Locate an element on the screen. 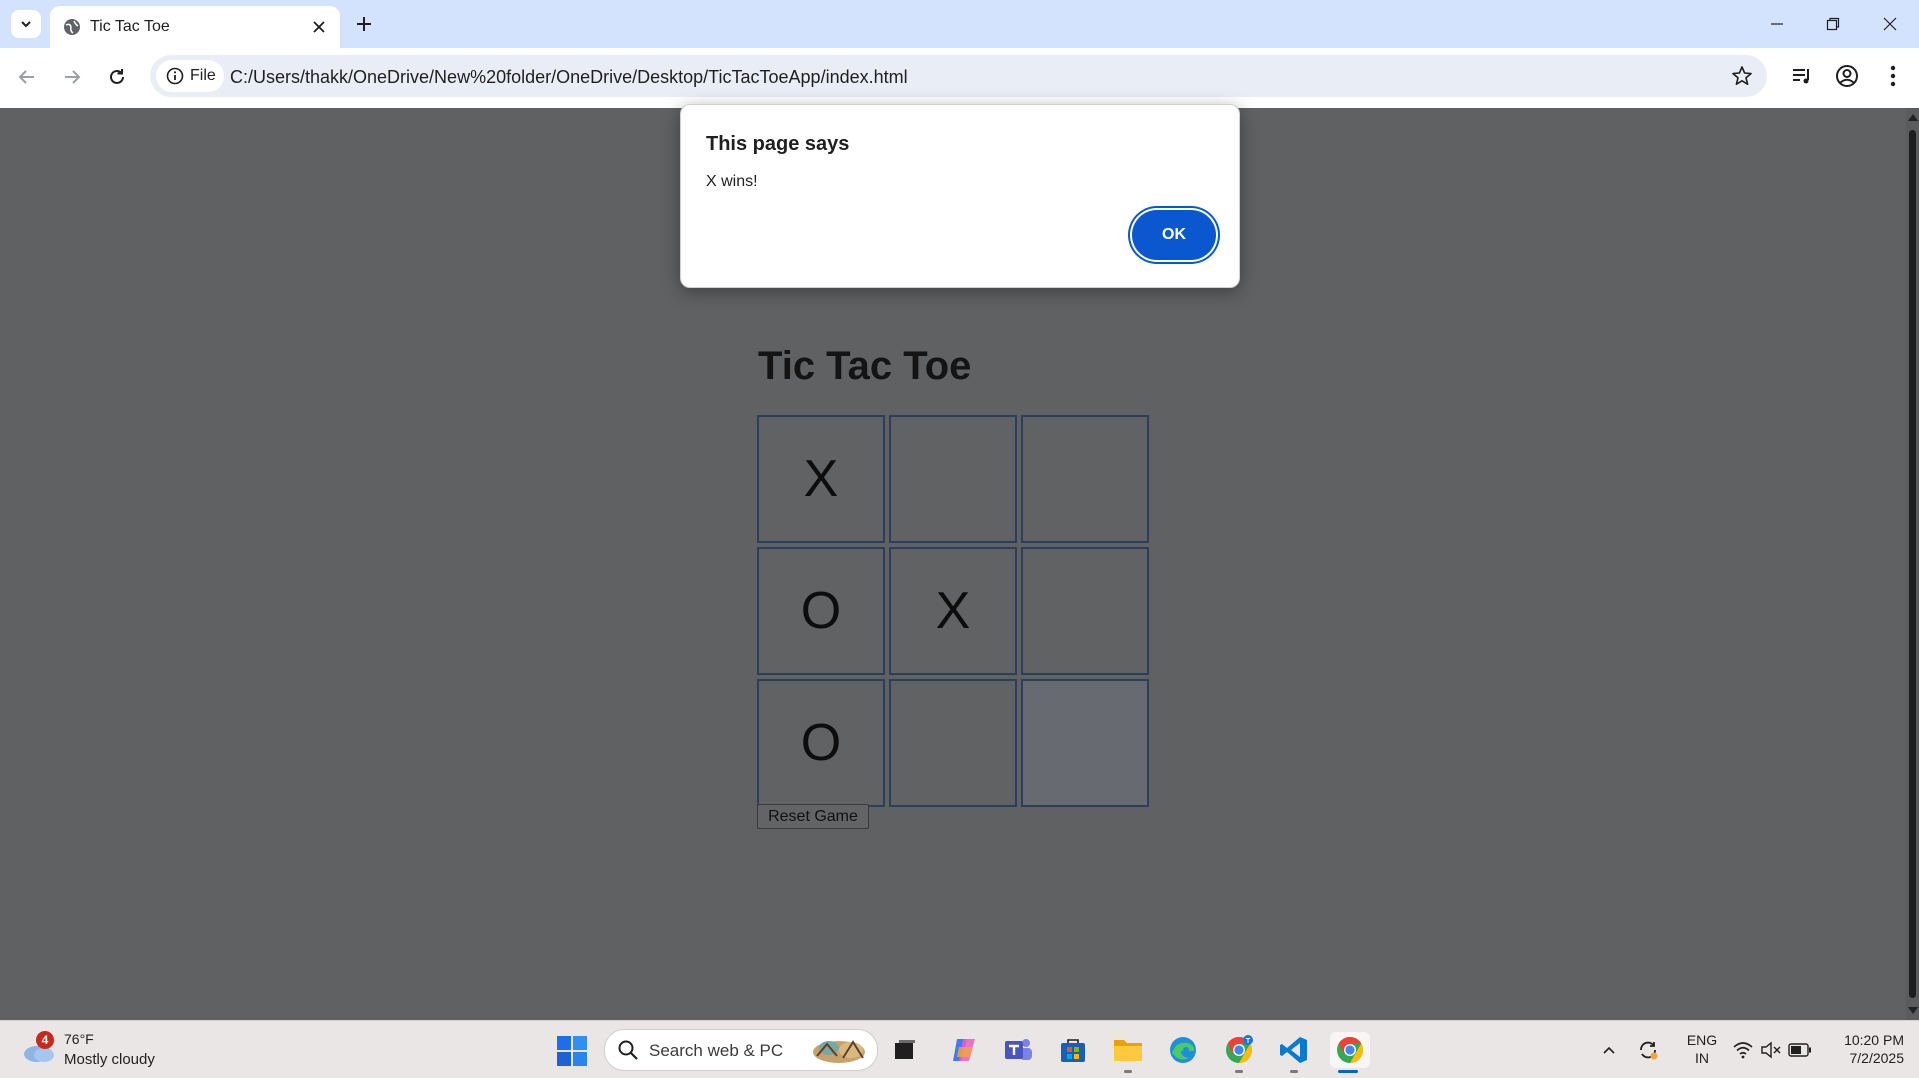 The height and width of the screenshot is (1078, 1919). network-button is located at coordinates (1743, 1050).